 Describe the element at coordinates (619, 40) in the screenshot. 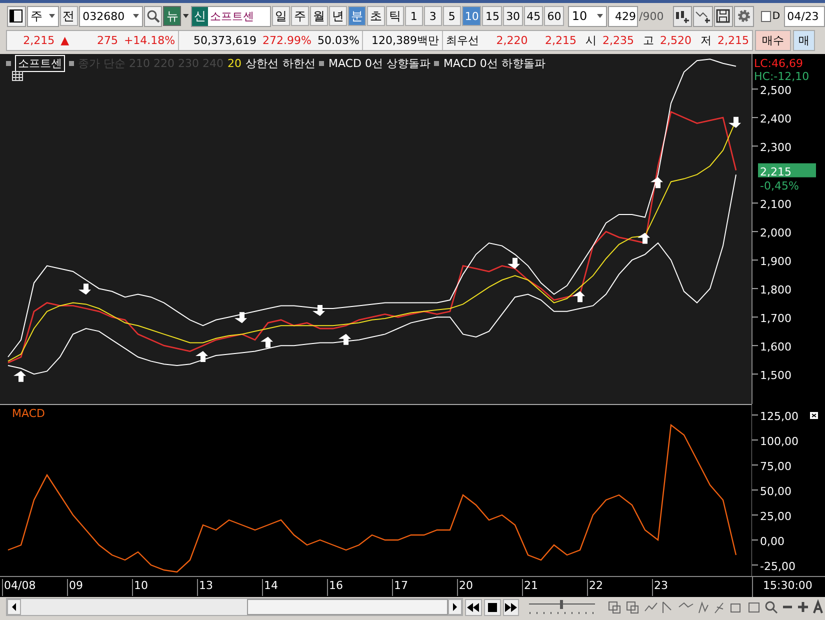

I see `price-value: 2,235` at that location.